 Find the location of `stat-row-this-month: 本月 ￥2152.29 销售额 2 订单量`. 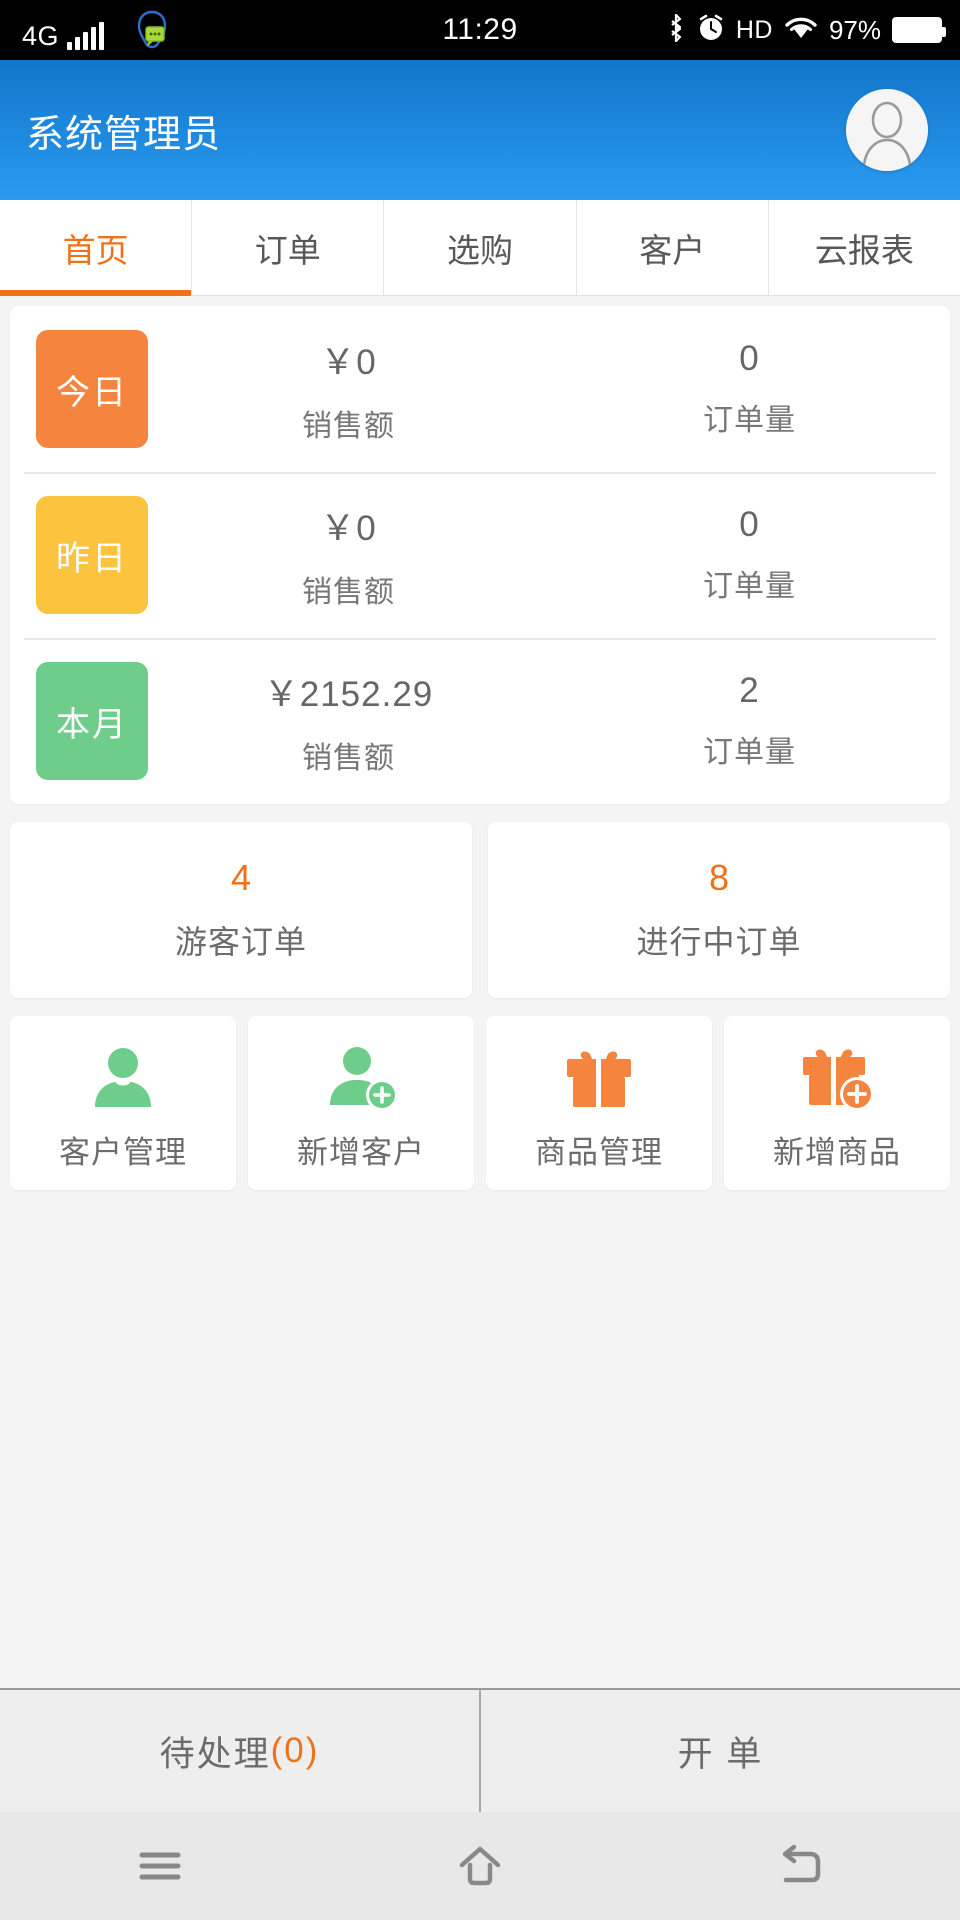

stat-row-this-month: 本月 ￥2152.29 销售额 2 订单量 is located at coordinates (480, 721).